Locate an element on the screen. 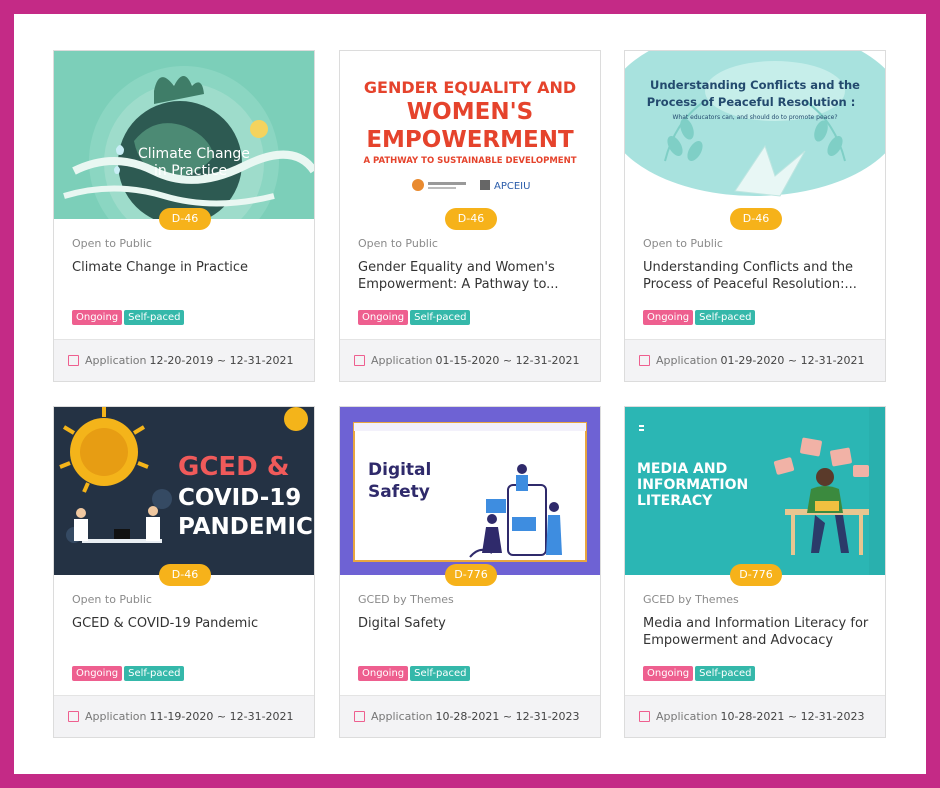 The image size is (940, 788). course-thumbnail: GCED & COVID-19 PANDEMIC is located at coordinates (184, 491).